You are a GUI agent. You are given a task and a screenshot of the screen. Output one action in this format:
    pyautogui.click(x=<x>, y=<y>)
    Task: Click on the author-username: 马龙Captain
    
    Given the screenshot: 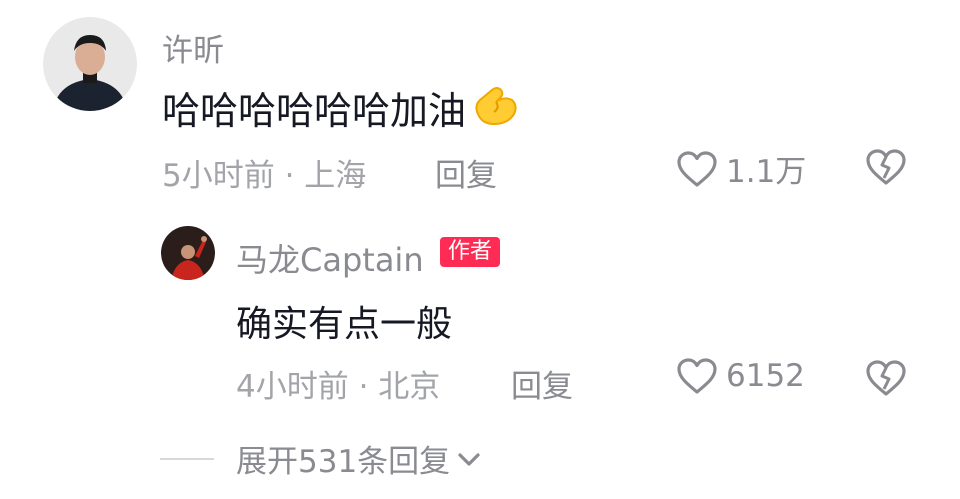 What is the action you would take?
    pyautogui.click(x=330, y=258)
    